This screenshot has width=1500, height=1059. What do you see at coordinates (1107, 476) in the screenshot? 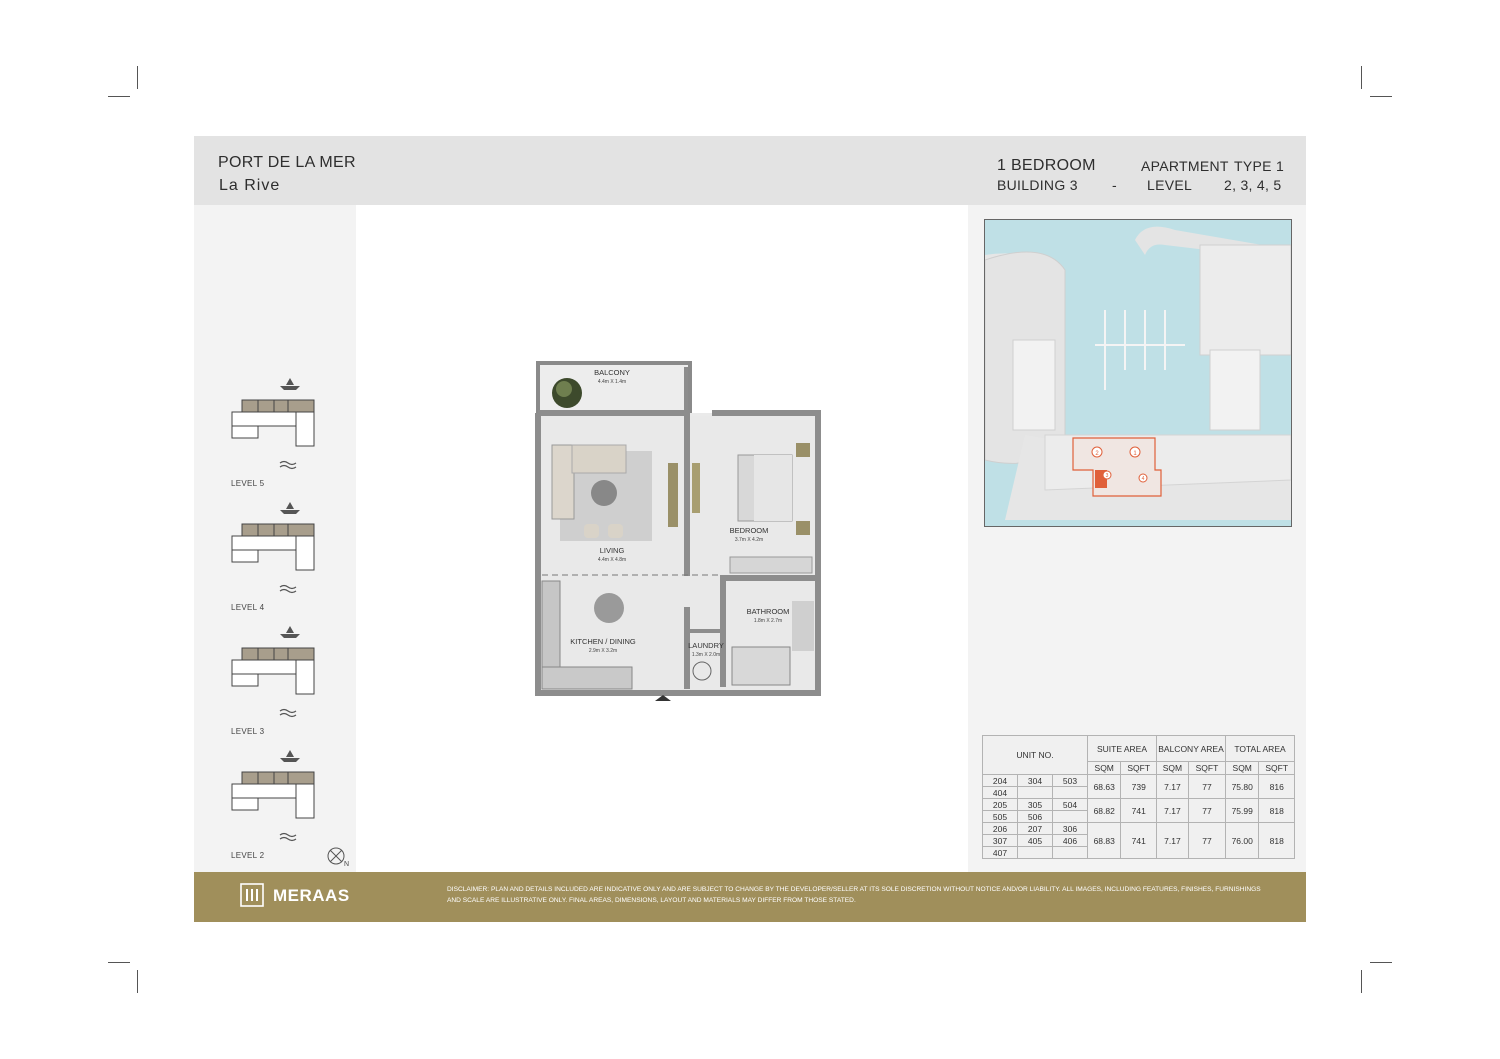
I see `map-marker-label: 3` at bounding box center [1107, 476].